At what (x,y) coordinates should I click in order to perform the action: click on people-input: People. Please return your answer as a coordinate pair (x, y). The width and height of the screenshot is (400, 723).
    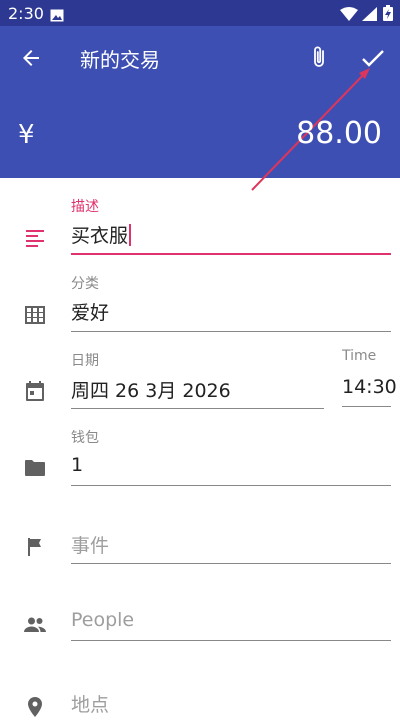
    Looking at the image, I should click on (102, 620).